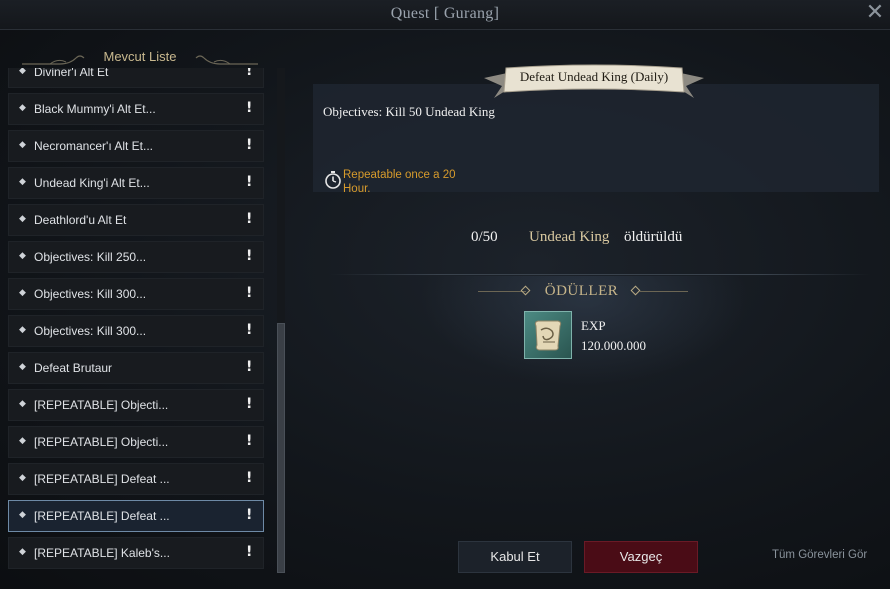 The width and height of the screenshot is (890, 589). Describe the element at coordinates (819, 555) in the screenshot. I see `view-all-quests-link: Tüm Görevleri Gör` at that location.